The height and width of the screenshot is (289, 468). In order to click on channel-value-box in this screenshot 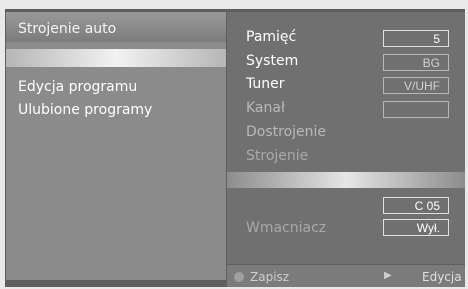, I will do `click(416, 109)`.